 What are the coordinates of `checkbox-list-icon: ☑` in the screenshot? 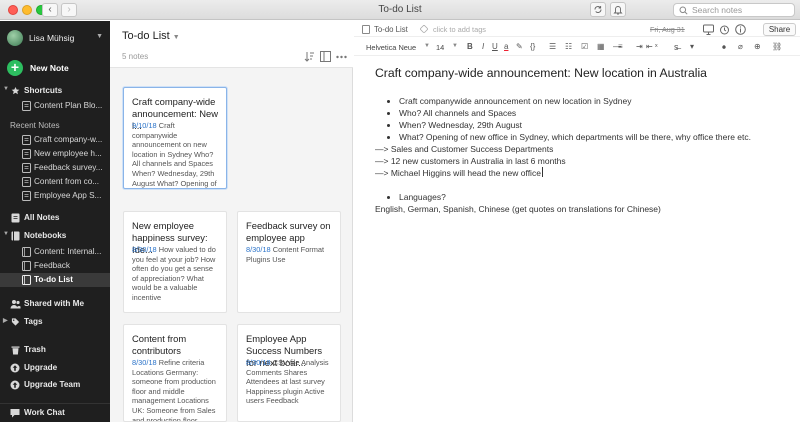 It's located at (584, 47).